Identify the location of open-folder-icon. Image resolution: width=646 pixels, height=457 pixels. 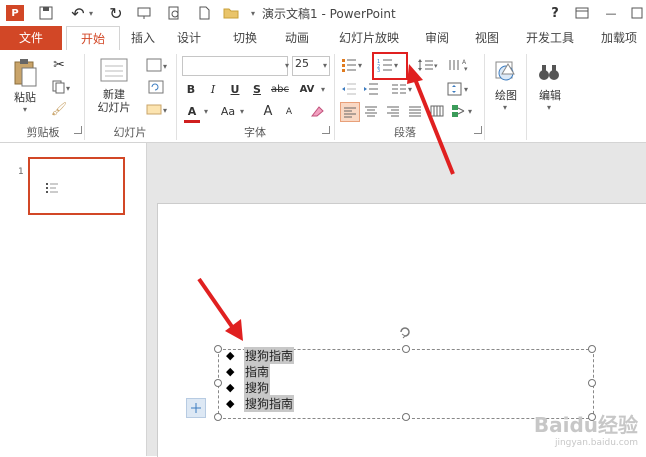
(231, 13).